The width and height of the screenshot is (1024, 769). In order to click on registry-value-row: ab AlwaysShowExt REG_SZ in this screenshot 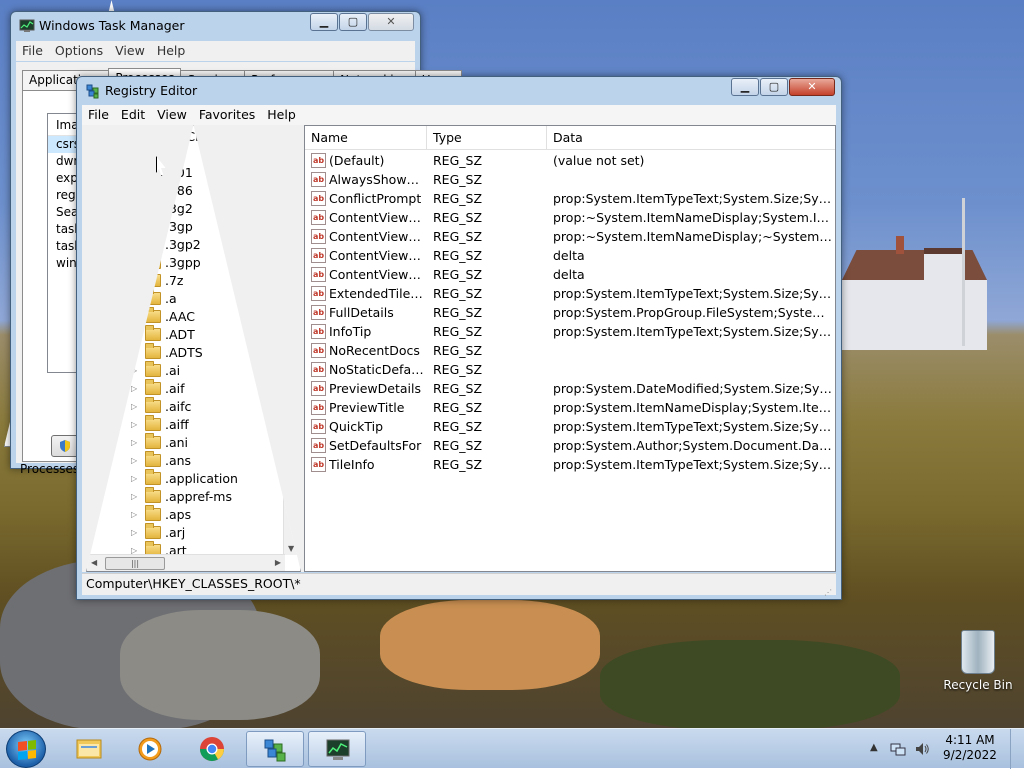, I will do `click(570, 179)`.